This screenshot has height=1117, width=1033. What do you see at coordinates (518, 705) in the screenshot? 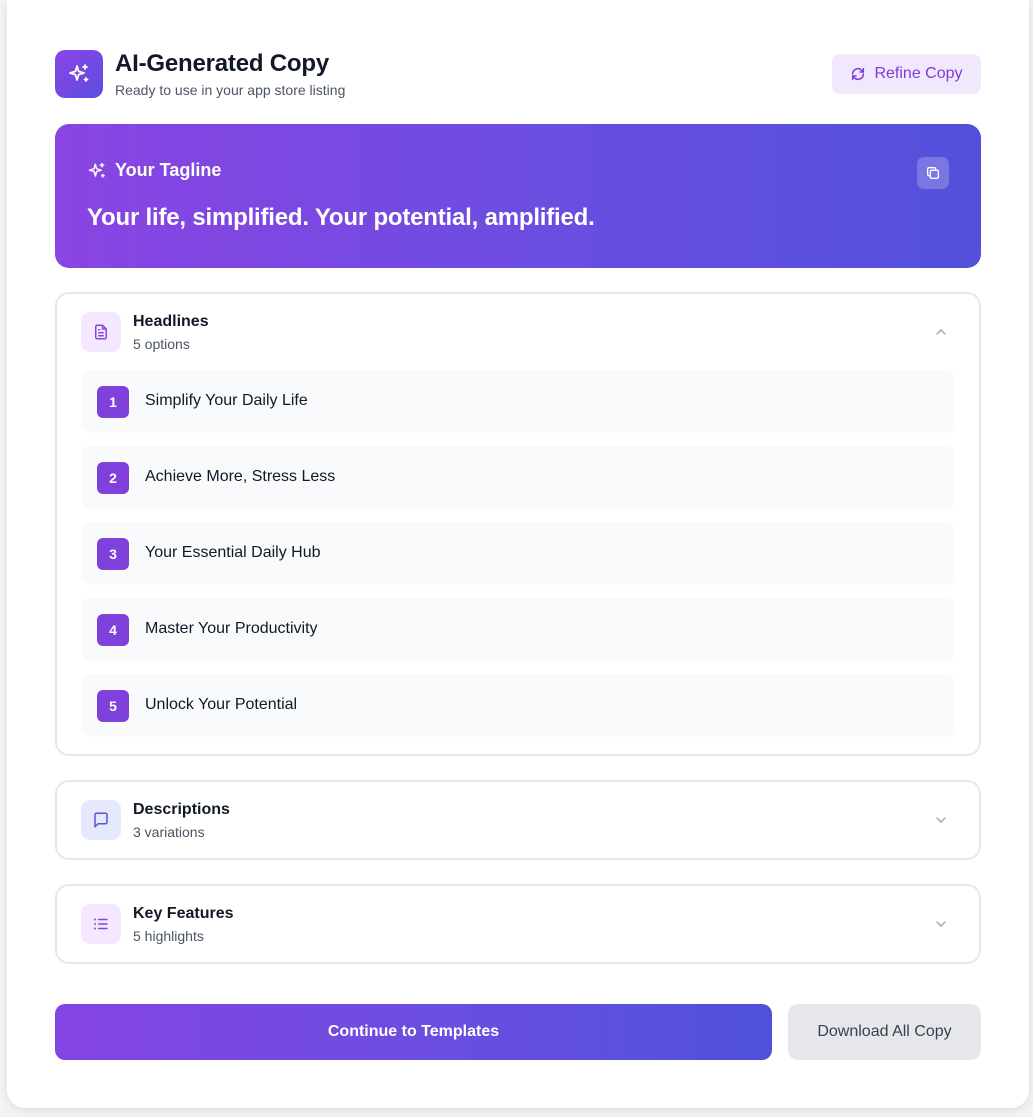
I see `headline-item: 5 Unlock Your Potential` at bounding box center [518, 705].